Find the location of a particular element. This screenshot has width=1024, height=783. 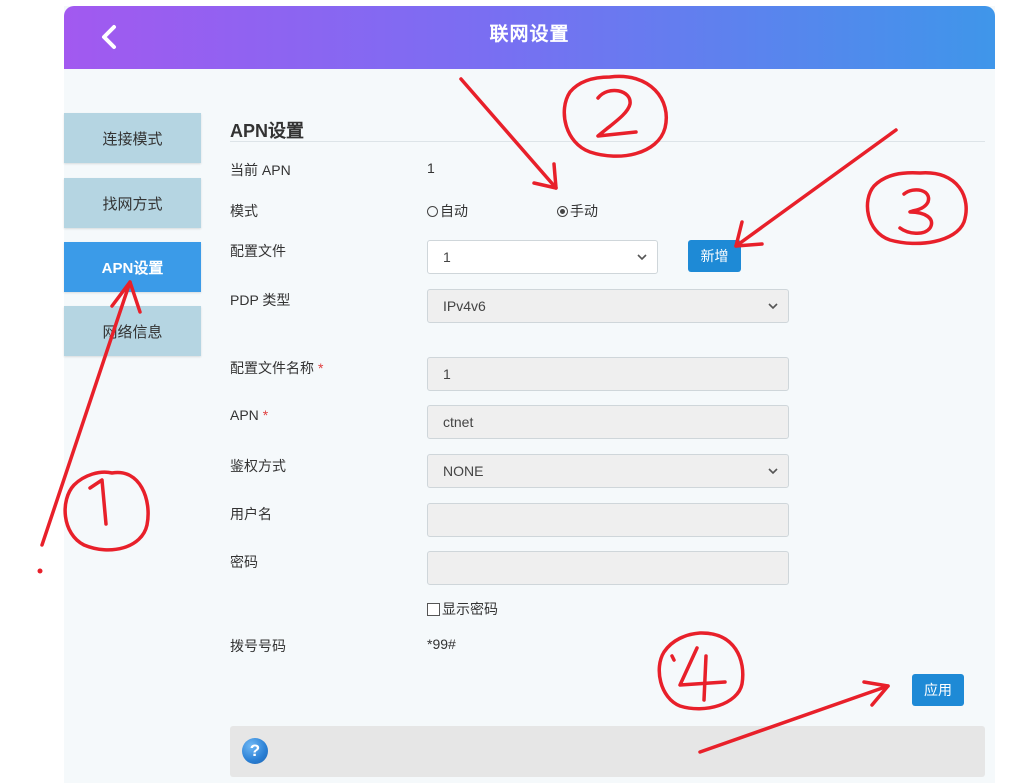

radio-label: 手动 is located at coordinates (584, 211).